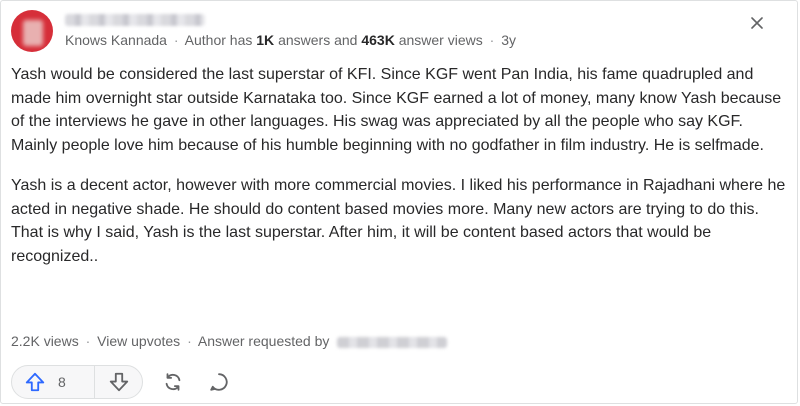 This screenshot has width=800, height=406. I want to click on downvote-arrow-icon, so click(118, 382).